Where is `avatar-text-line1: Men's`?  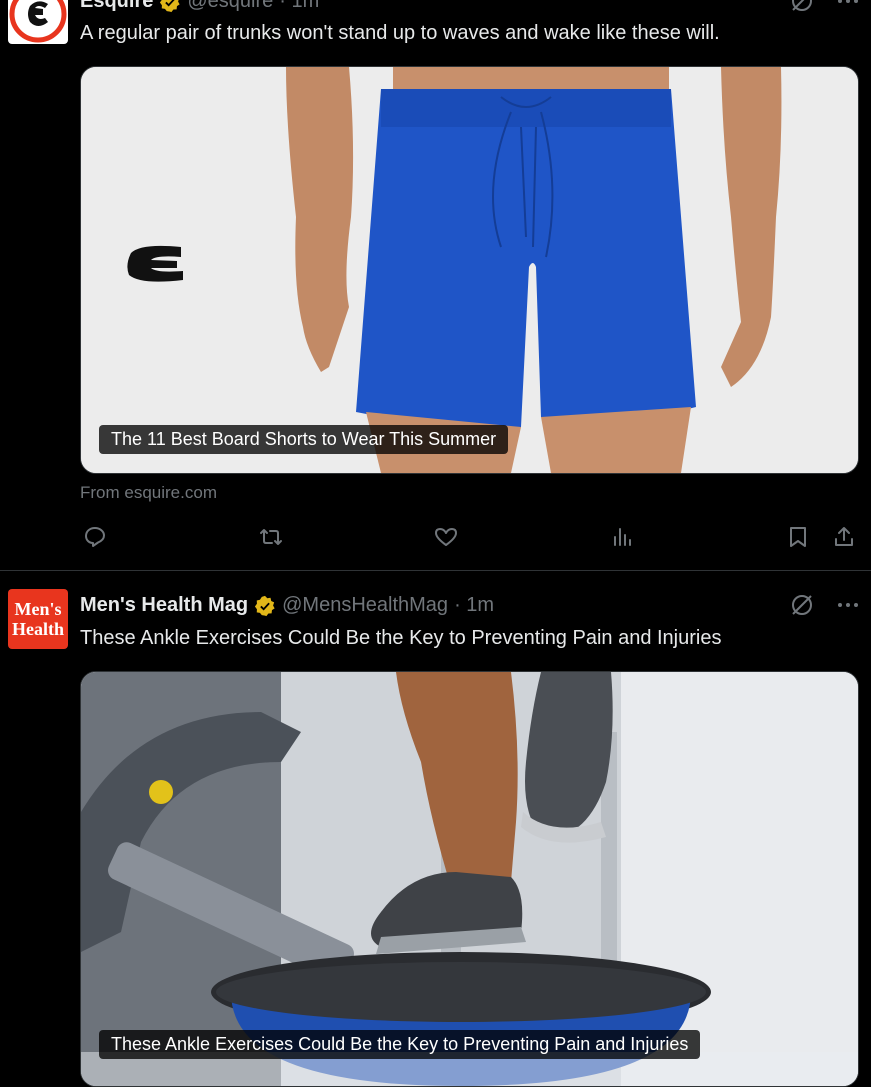
avatar-text-line1: Men's is located at coordinates (38, 609).